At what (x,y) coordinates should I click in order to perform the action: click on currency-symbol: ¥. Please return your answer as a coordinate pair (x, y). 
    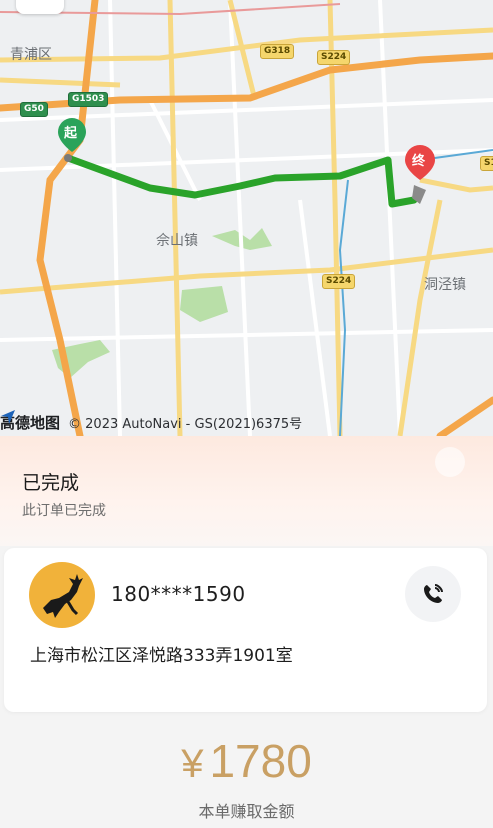
    Looking at the image, I should click on (192, 764).